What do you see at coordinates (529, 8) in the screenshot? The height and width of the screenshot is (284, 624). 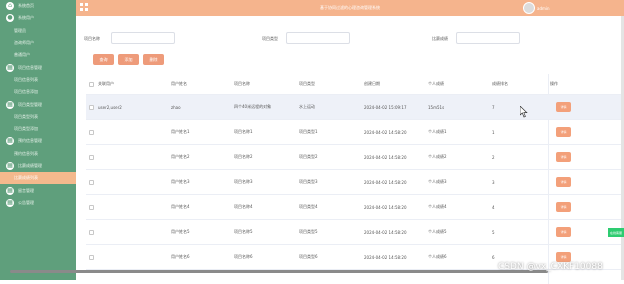 I see `avatar` at bounding box center [529, 8].